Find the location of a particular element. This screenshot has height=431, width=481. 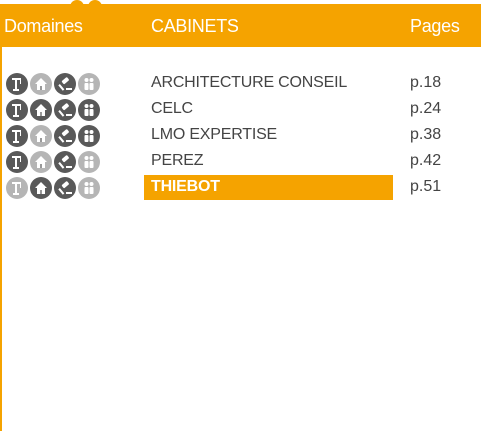

table-header: Domaines CABINETS Pages is located at coordinates (240, 23).